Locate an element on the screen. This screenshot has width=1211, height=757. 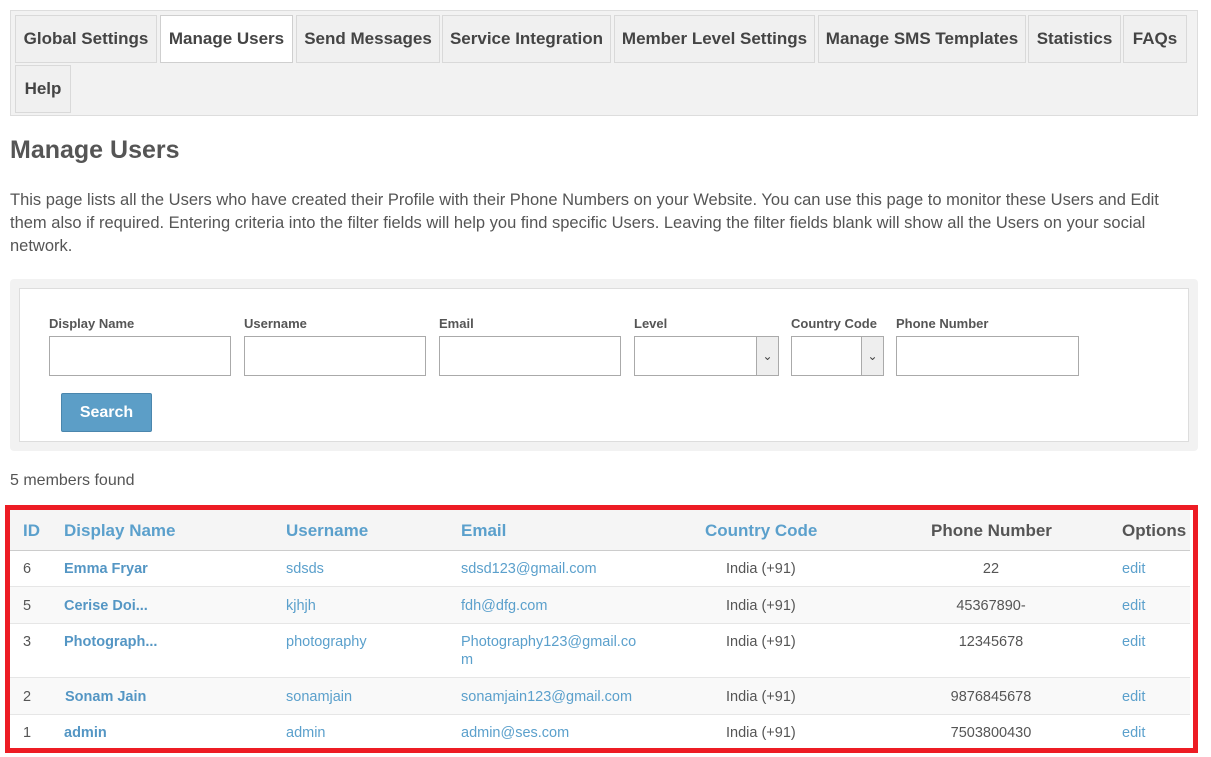
user-id: 3 is located at coordinates (27, 642).